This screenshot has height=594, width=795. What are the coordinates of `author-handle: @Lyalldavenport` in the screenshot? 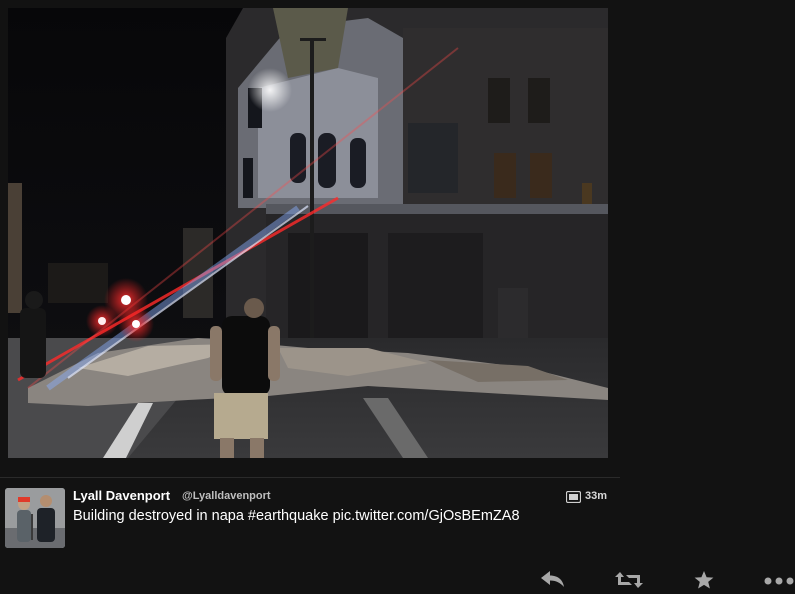 It's located at (226, 496).